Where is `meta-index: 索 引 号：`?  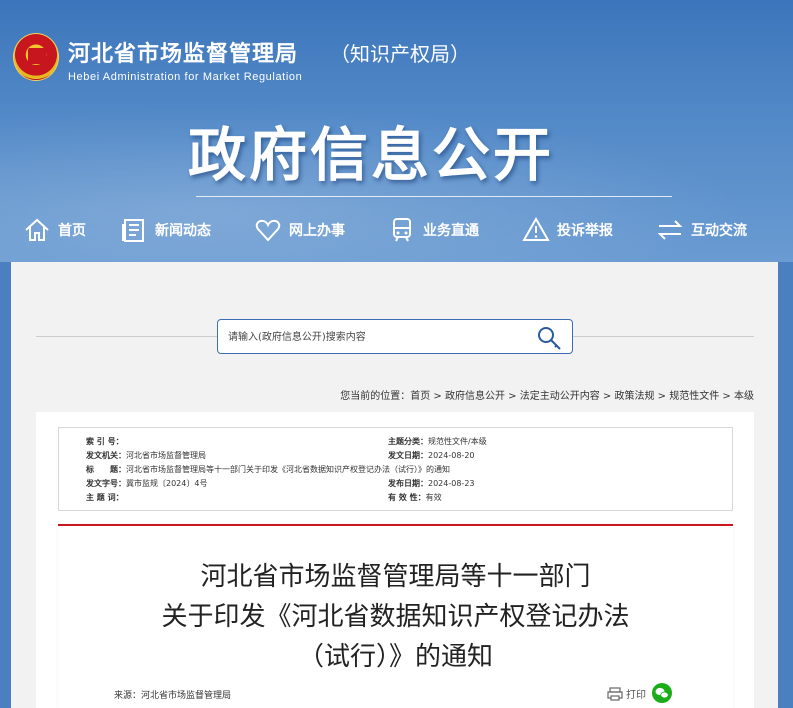
meta-index: 索 引 号： is located at coordinates (105, 441).